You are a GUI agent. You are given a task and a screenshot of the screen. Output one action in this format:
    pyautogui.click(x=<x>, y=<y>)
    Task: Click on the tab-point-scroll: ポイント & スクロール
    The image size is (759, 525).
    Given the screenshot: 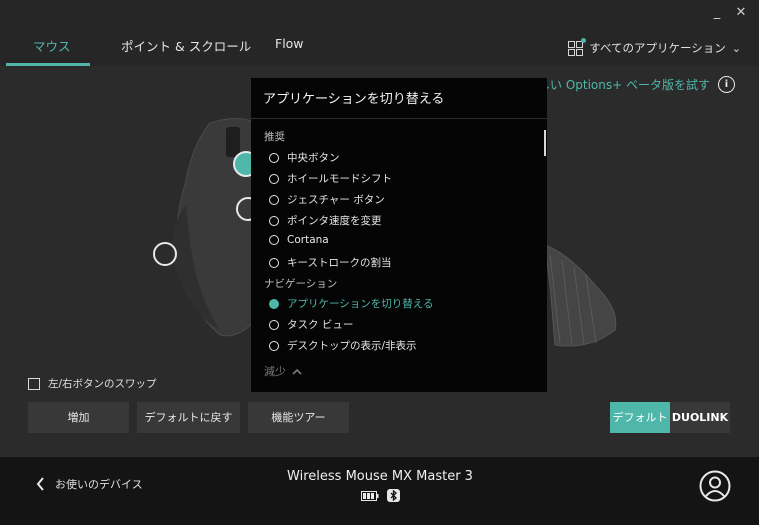 What is the action you would take?
    pyautogui.click(x=186, y=45)
    